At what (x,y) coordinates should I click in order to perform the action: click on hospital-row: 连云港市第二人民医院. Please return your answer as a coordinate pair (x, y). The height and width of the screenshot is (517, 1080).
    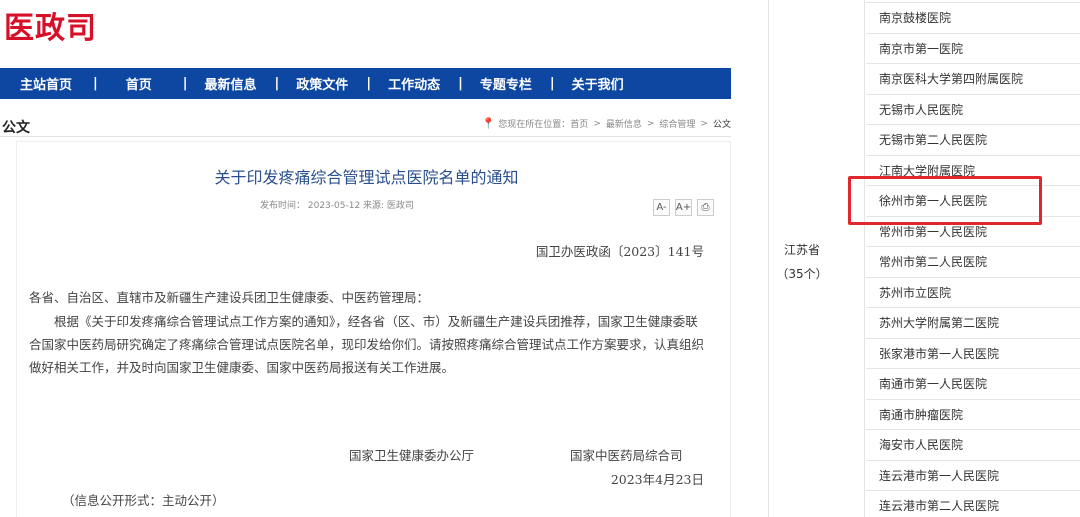
    Looking at the image, I should click on (973, 503).